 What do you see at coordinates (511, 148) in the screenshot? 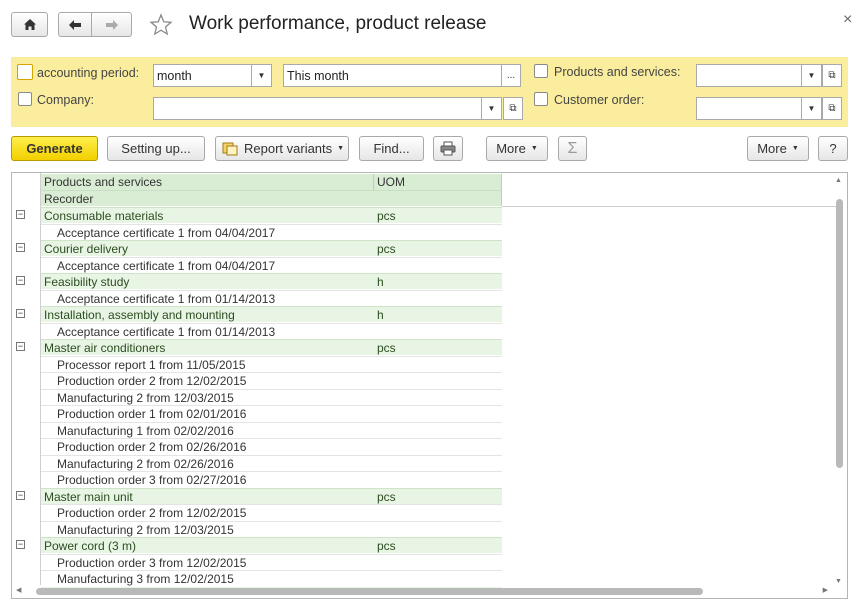
I see `more-label-1: More` at bounding box center [511, 148].